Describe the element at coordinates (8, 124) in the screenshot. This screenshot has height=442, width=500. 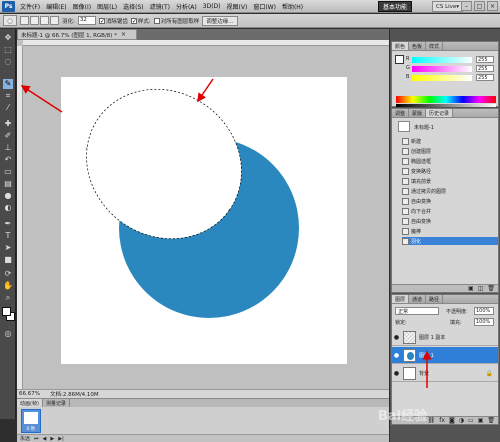
I see `healing-tool-icon: ✚` at that location.